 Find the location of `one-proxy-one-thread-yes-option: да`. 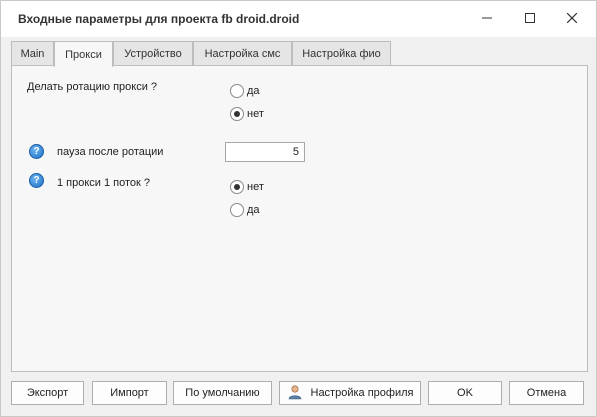

one-proxy-one-thread-yes-option: да is located at coordinates (245, 210).